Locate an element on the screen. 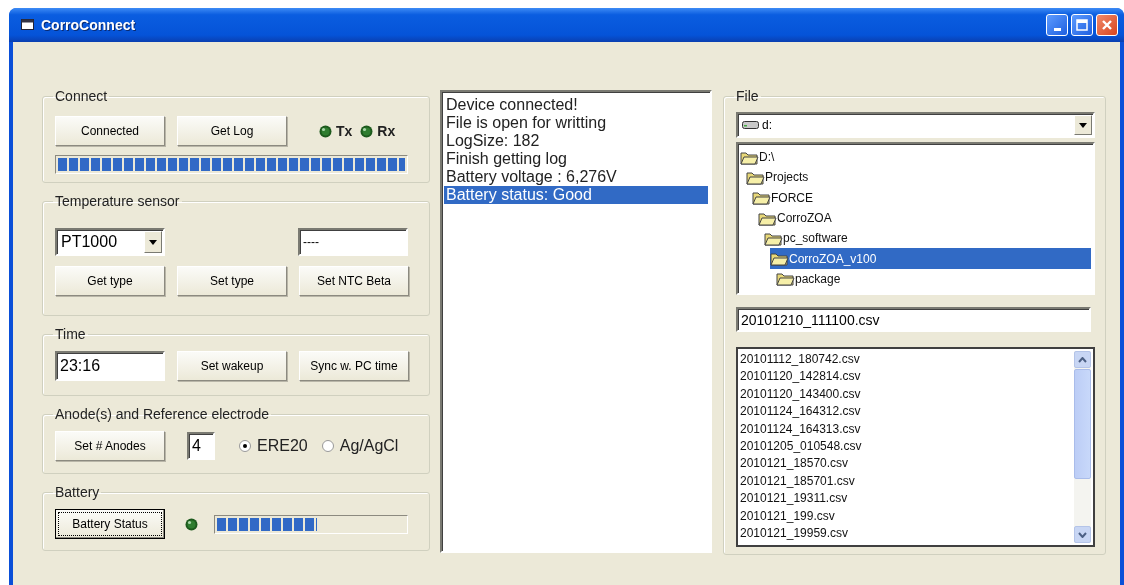 The image size is (1124, 585). drive-dropdown: d: is located at coordinates (915, 125).